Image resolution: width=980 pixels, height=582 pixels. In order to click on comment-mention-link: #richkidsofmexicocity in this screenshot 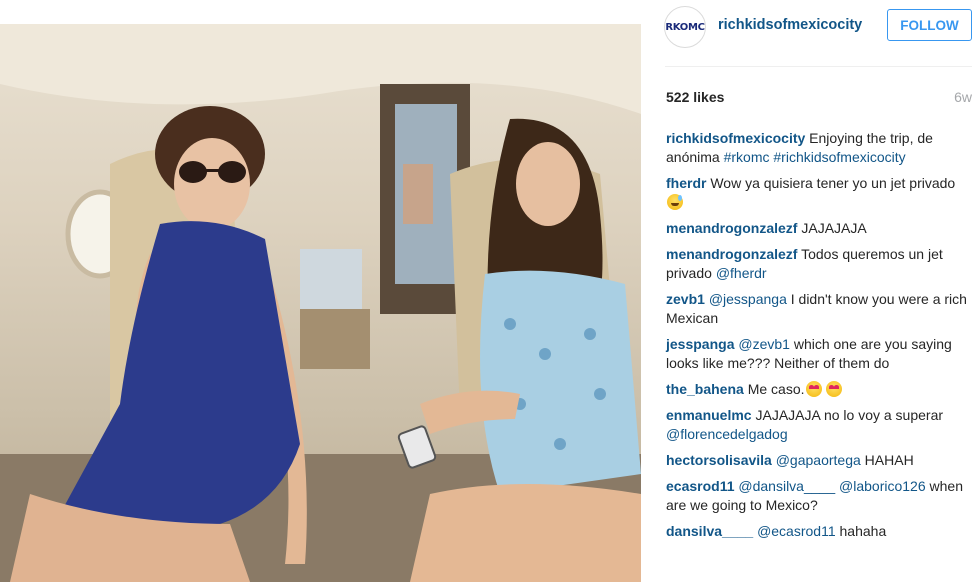, I will do `click(839, 157)`.